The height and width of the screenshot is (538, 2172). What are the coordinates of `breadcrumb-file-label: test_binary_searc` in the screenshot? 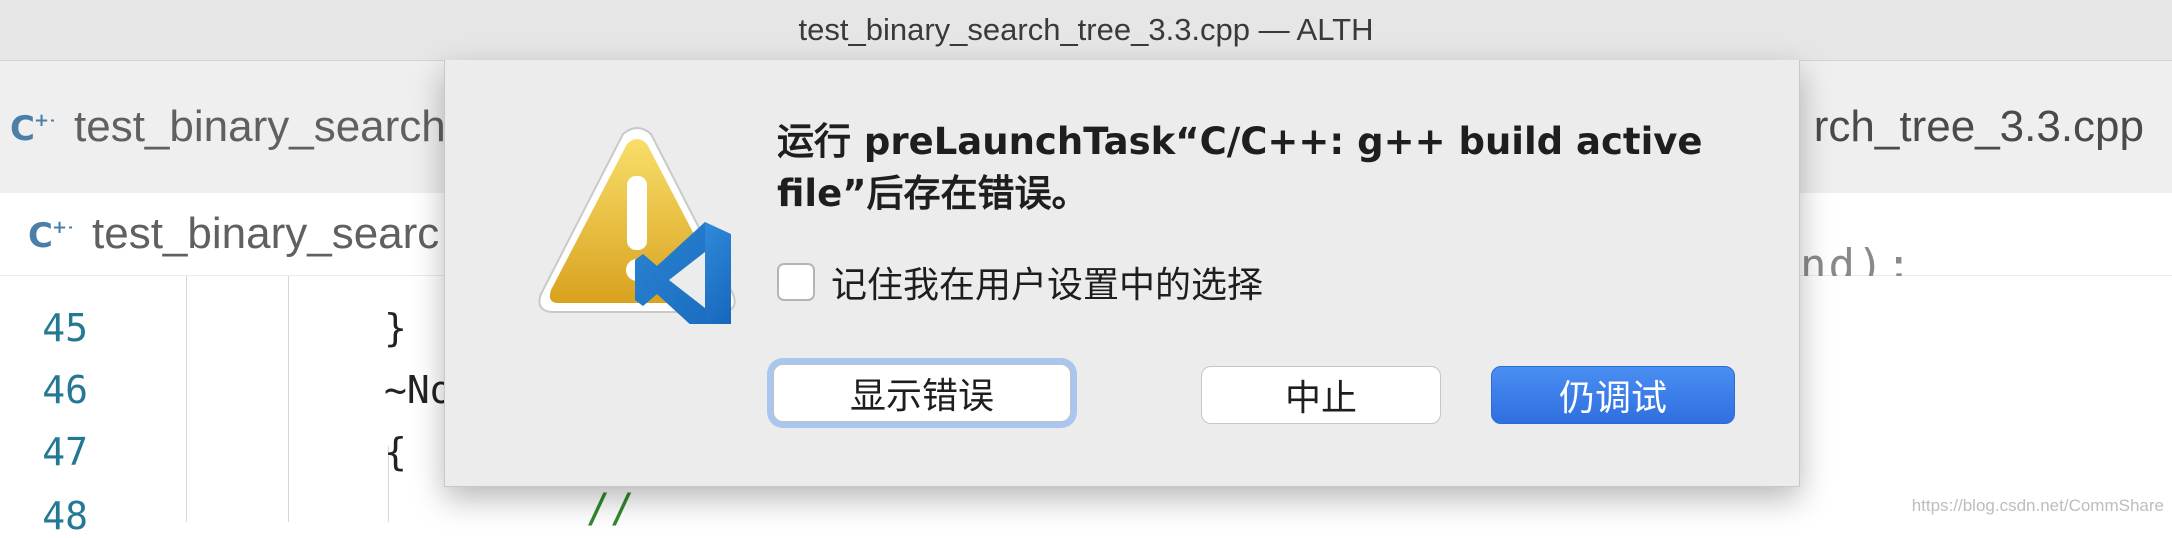 It's located at (266, 233).